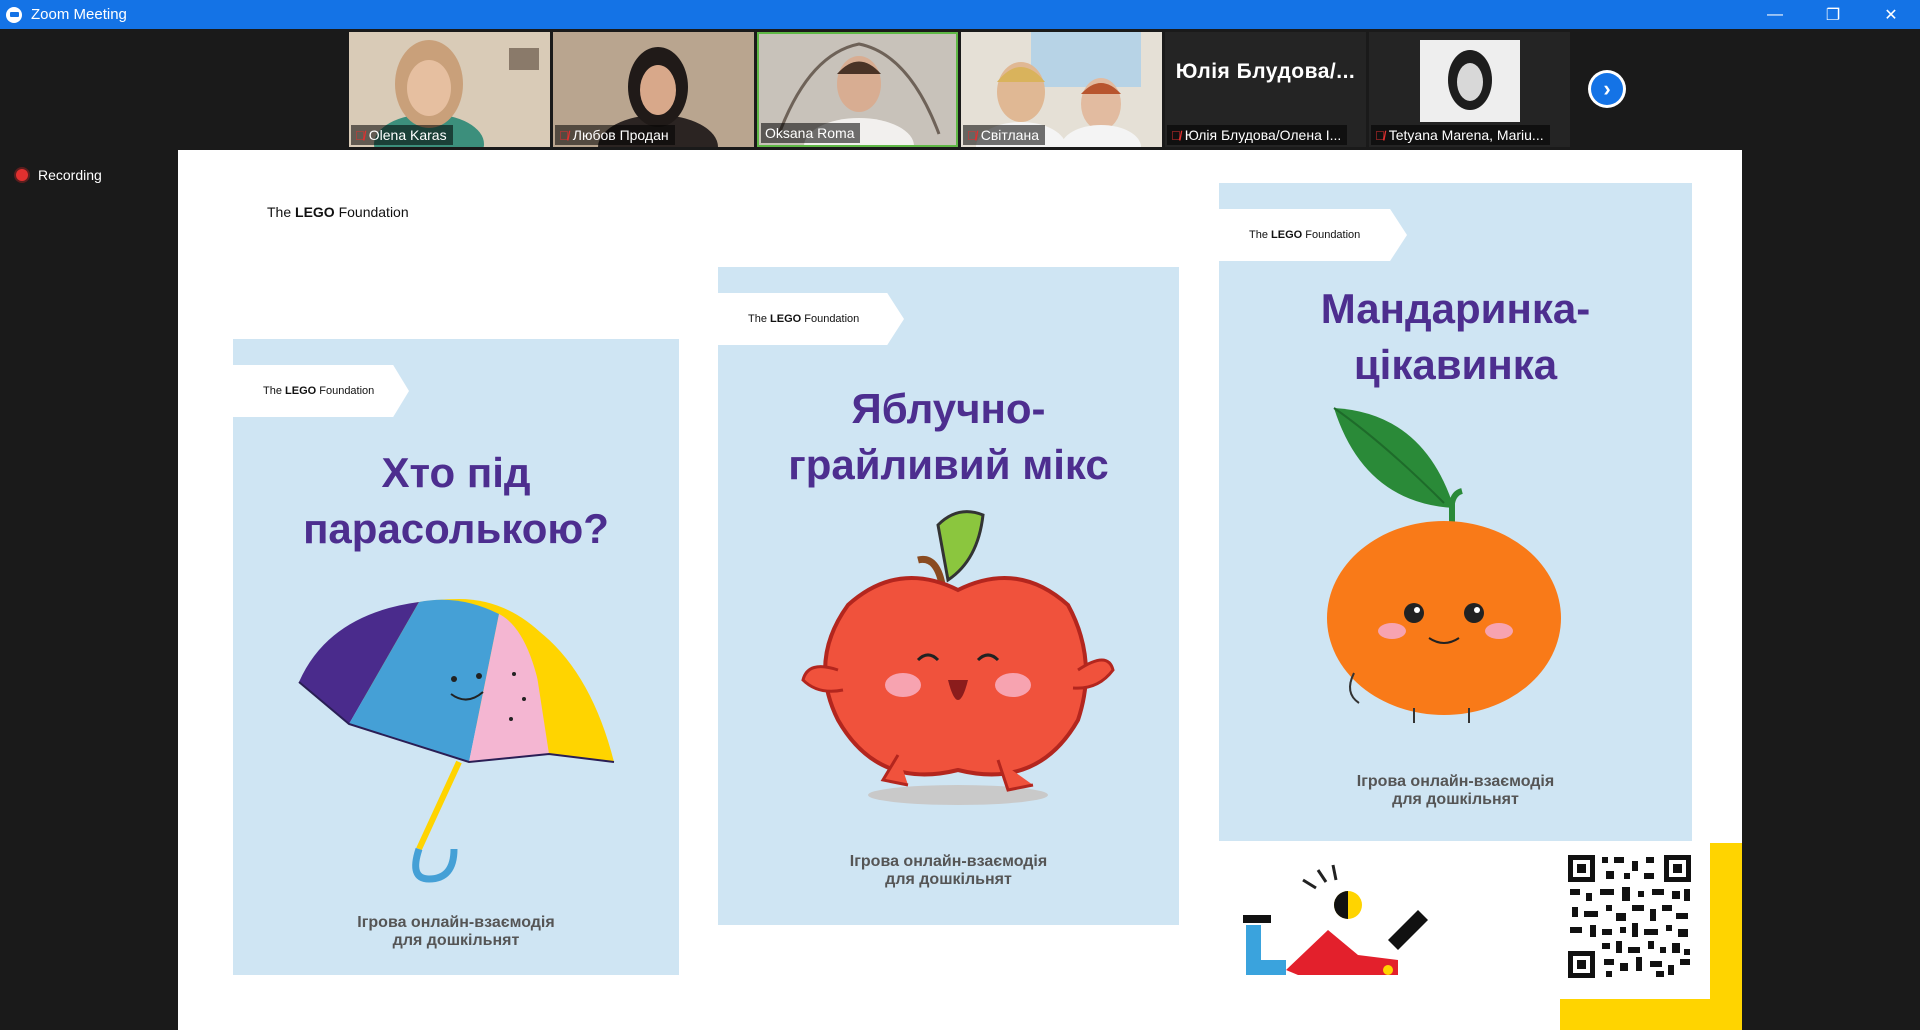  I want to click on card-title: Яблучно- грайливий мікс, so click(948, 436).